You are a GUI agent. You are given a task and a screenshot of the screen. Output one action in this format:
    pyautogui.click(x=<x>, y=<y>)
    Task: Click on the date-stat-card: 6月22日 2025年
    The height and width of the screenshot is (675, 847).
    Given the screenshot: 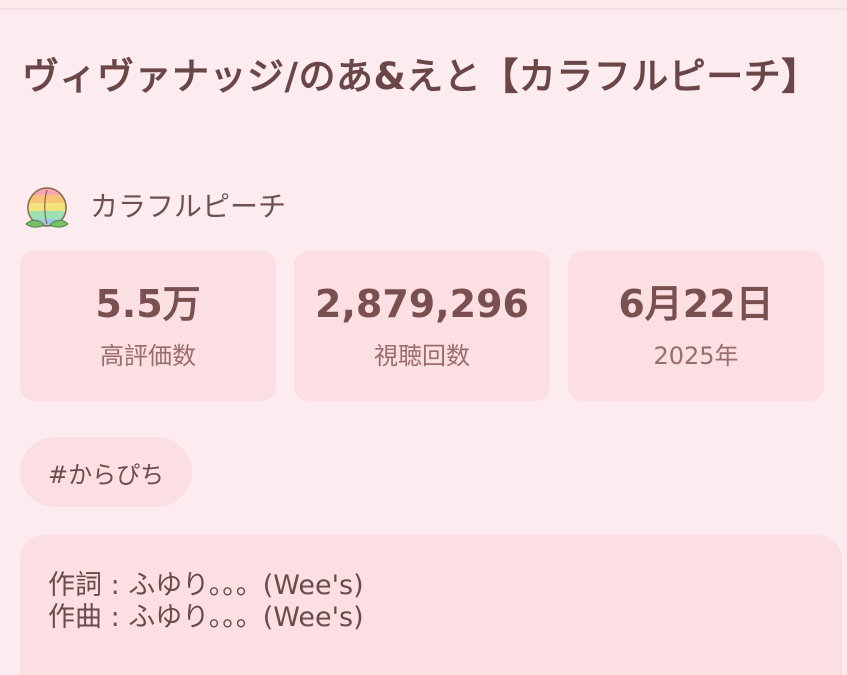 What is the action you would take?
    pyautogui.click(x=696, y=326)
    